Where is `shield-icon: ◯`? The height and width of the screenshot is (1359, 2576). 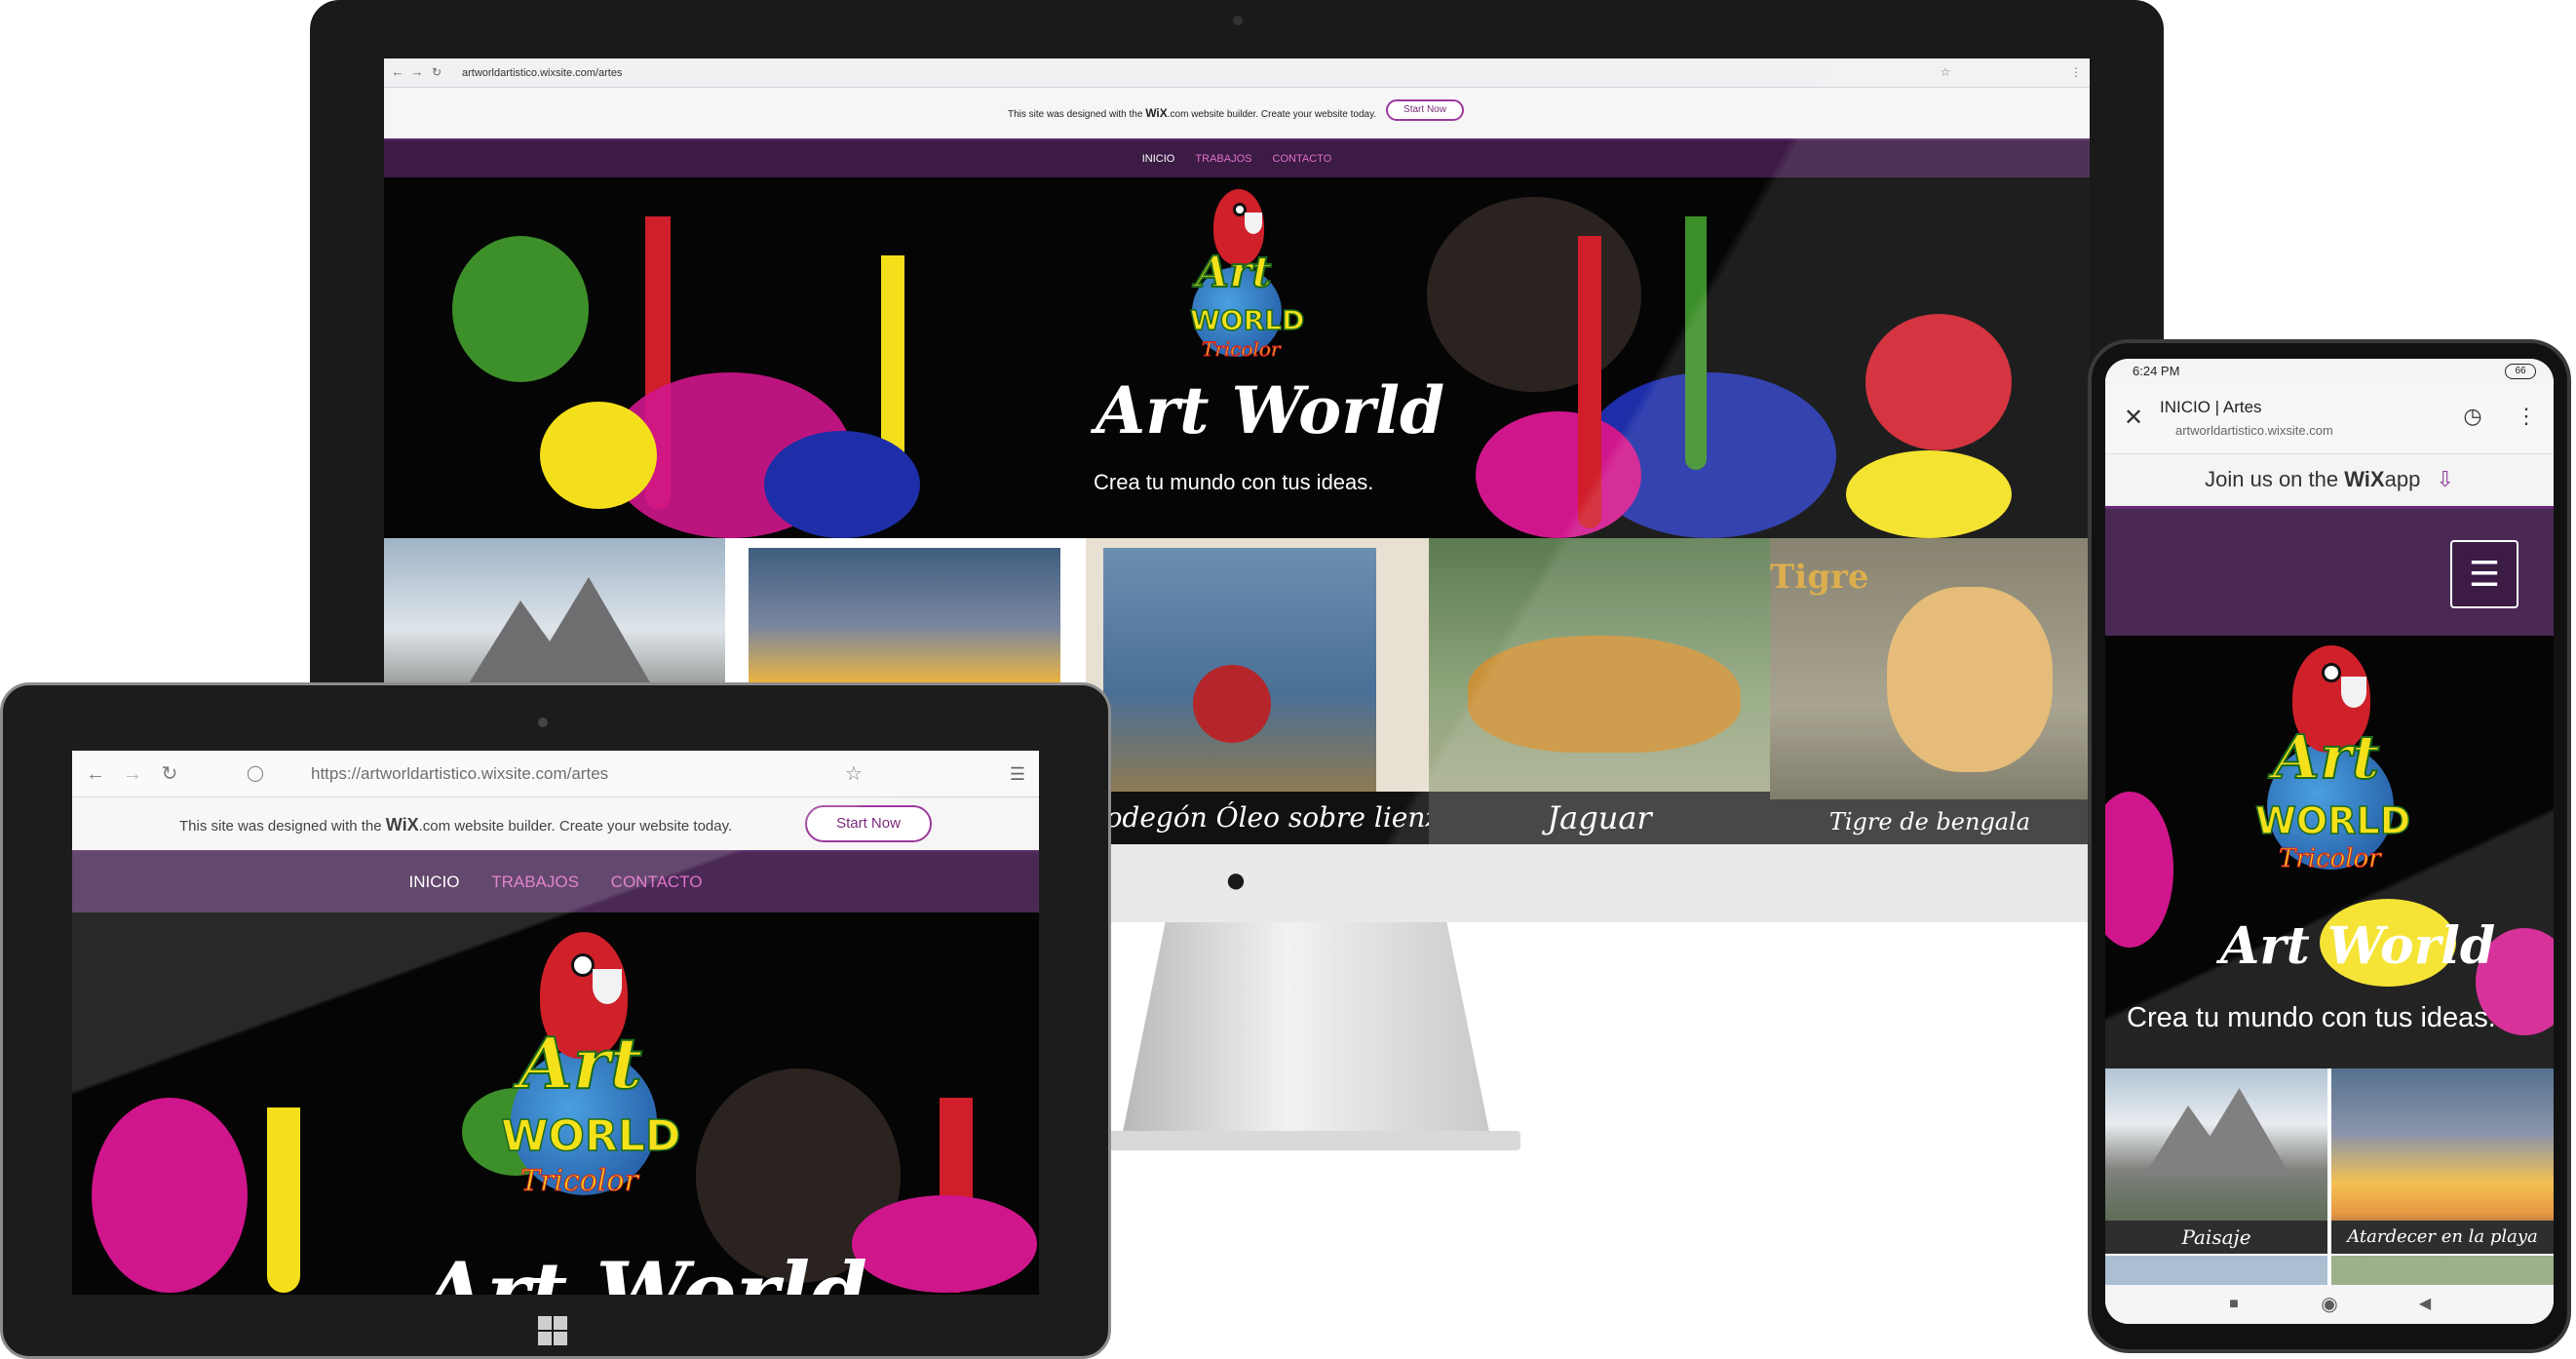
shield-icon: ◯ is located at coordinates (255, 773).